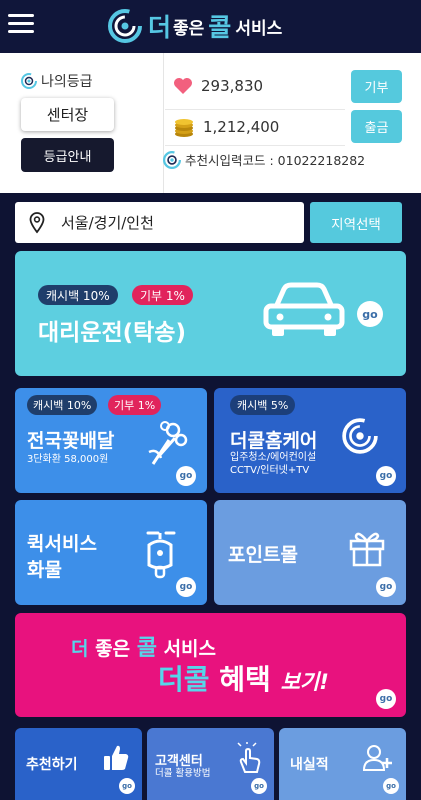 This screenshot has height=800, width=421. I want to click on card-subtitle: 더콜 활용방법, so click(183, 773).